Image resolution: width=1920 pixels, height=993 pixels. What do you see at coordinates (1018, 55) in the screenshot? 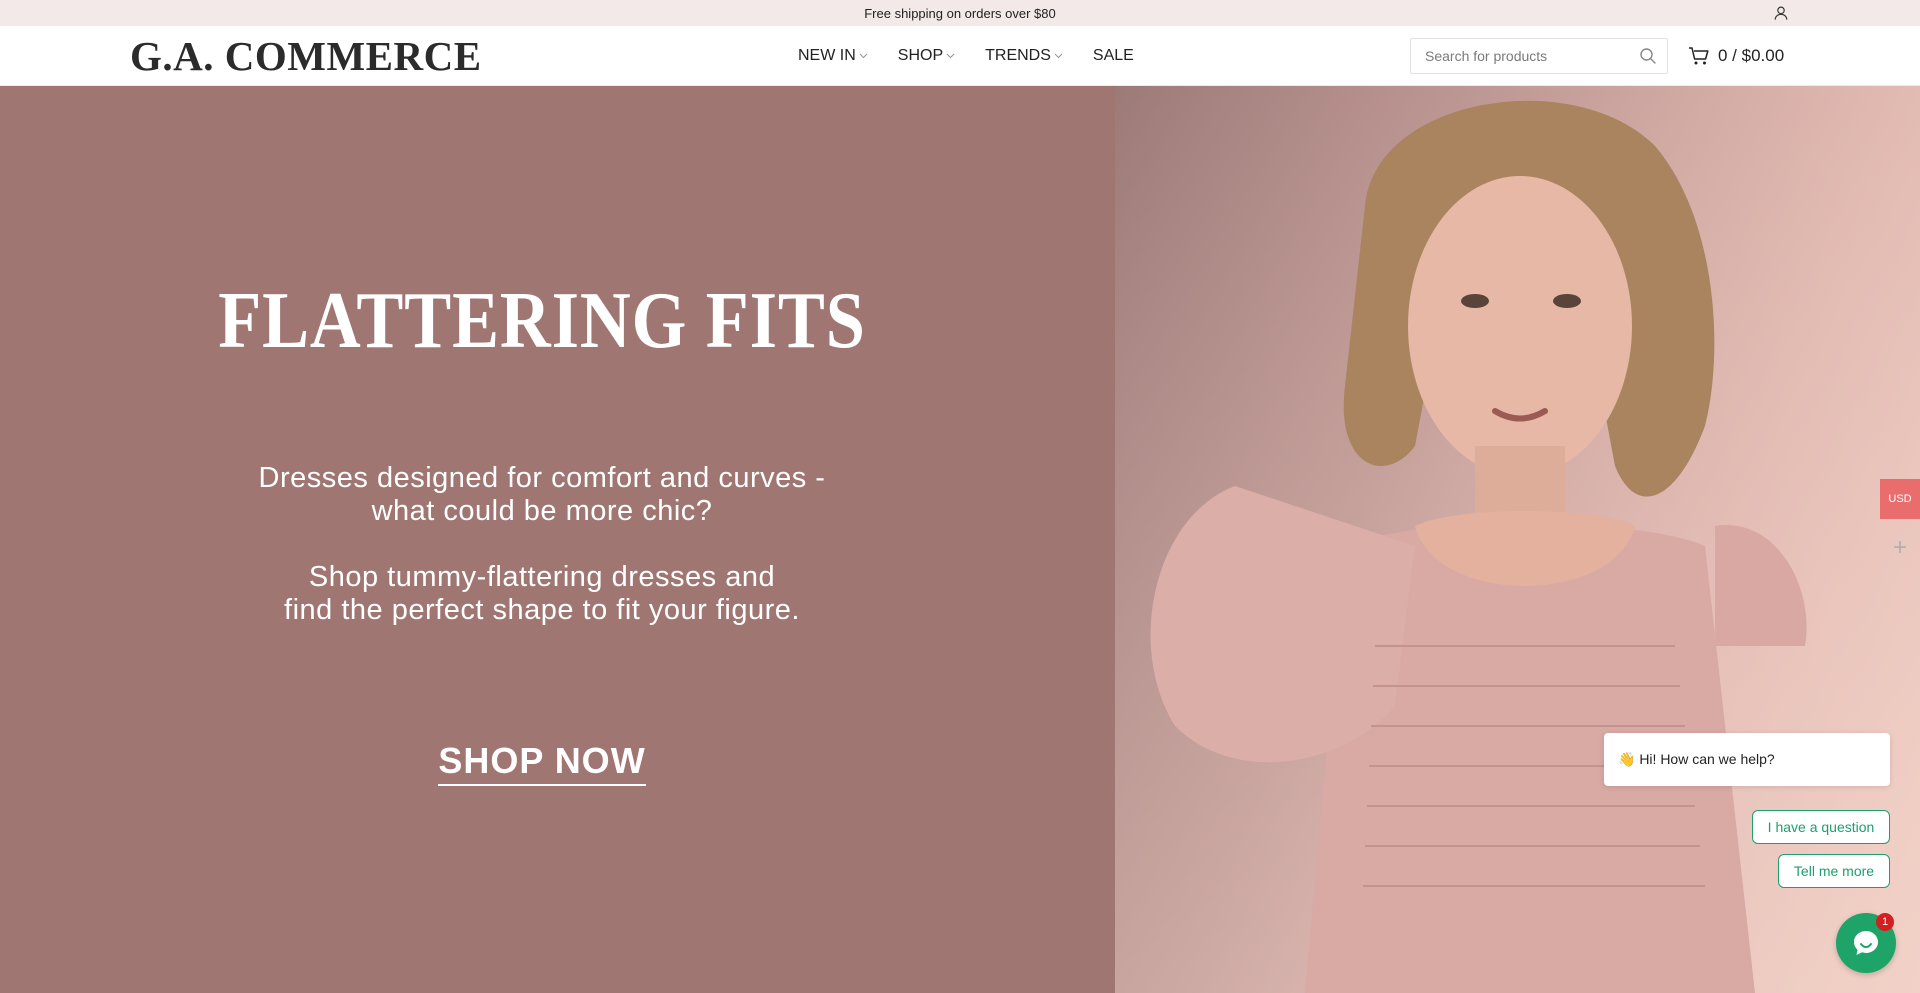
I see `nav-item-label: TRENDS` at bounding box center [1018, 55].